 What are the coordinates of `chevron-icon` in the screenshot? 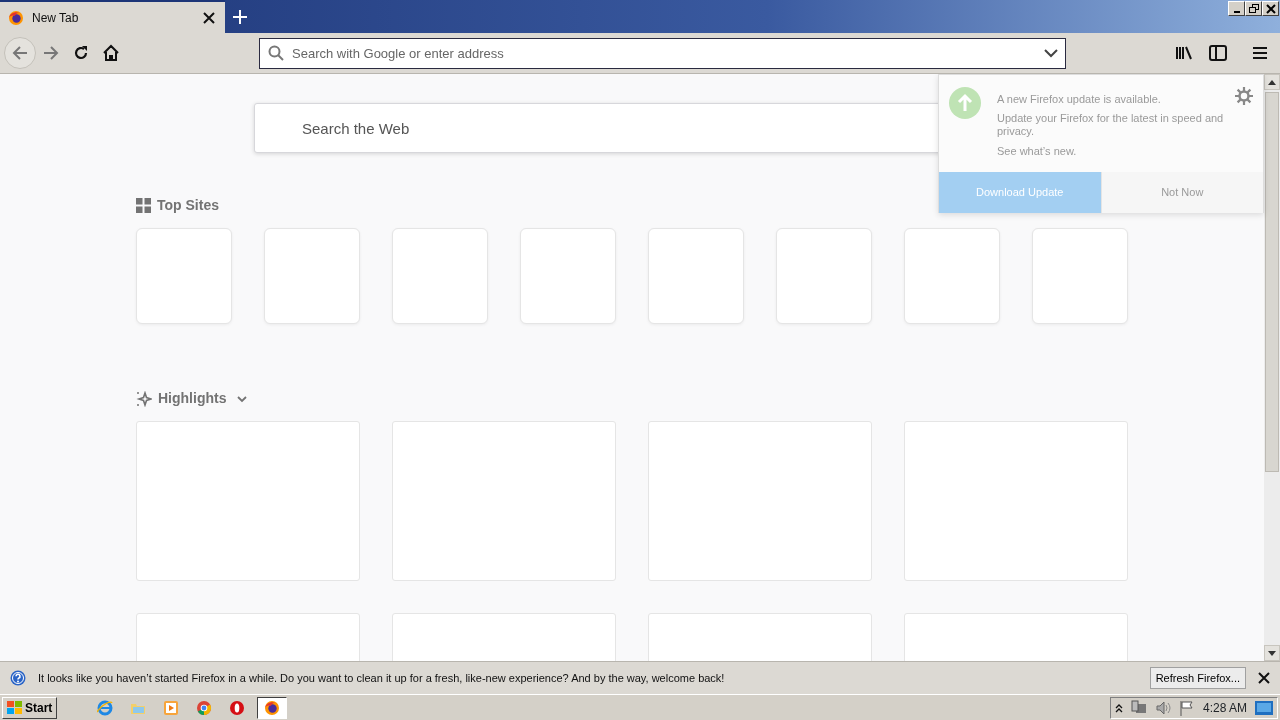 It's located at (242, 398).